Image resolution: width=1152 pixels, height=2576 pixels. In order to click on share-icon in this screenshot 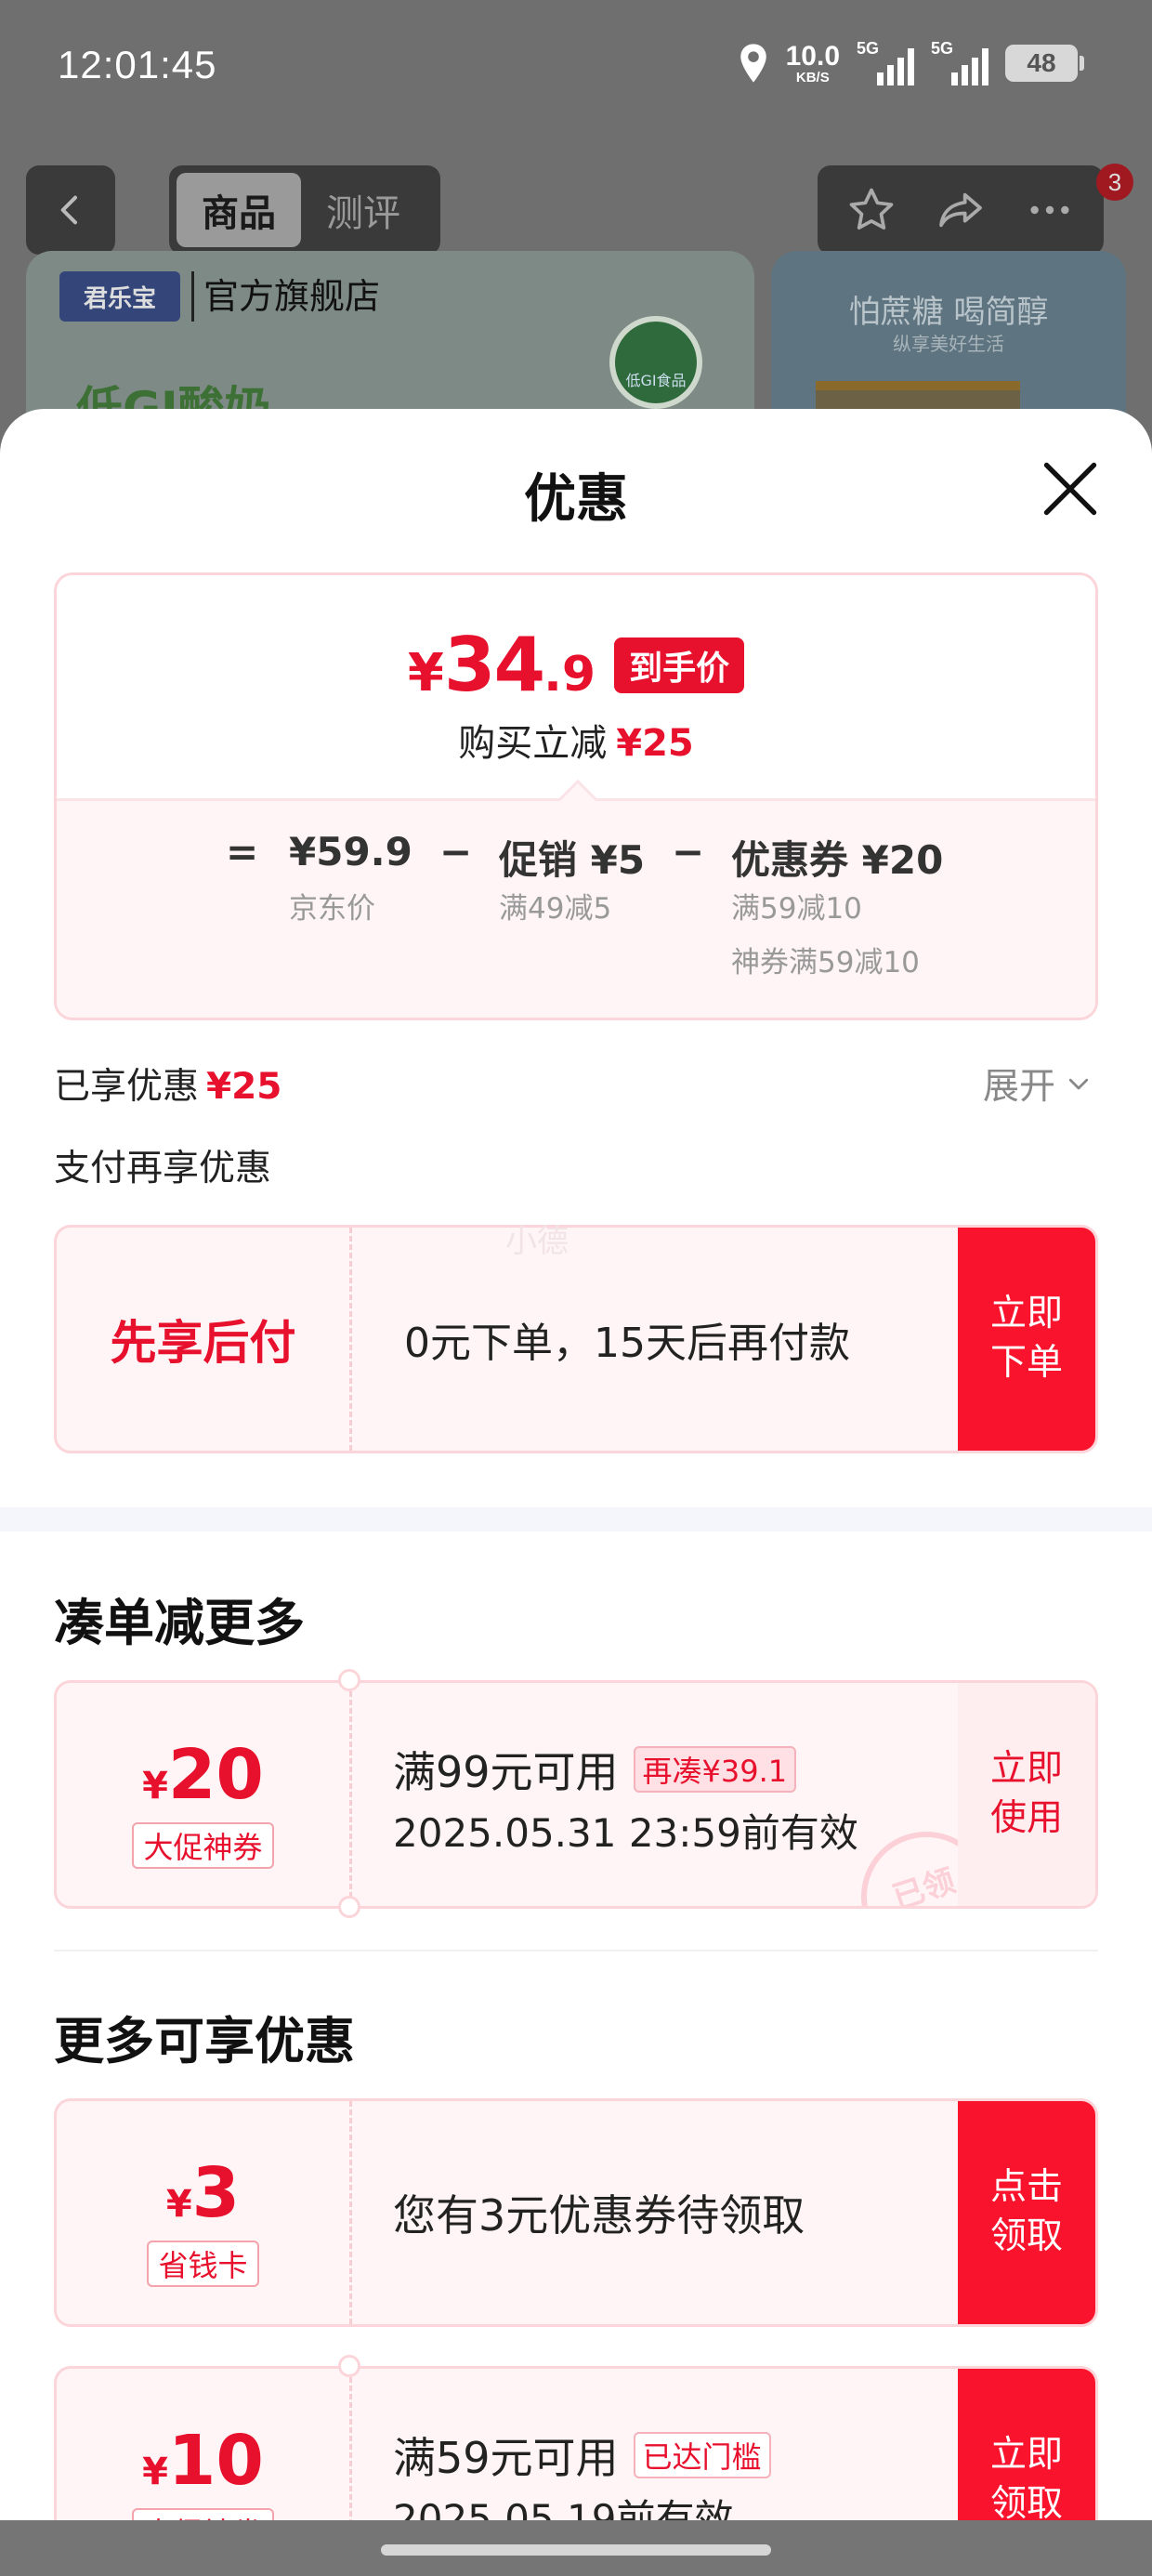, I will do `click(961, 210)`.